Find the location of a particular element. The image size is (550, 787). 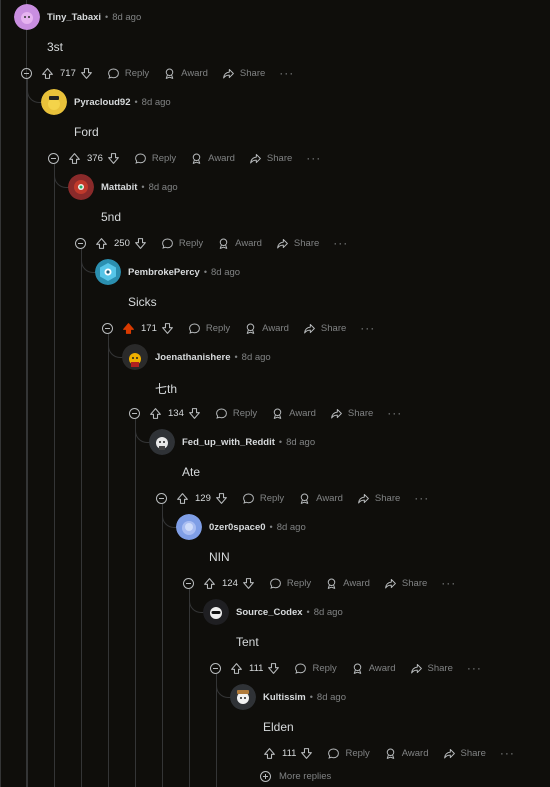

avatar-mattabit is located at coordinates (81, 187).